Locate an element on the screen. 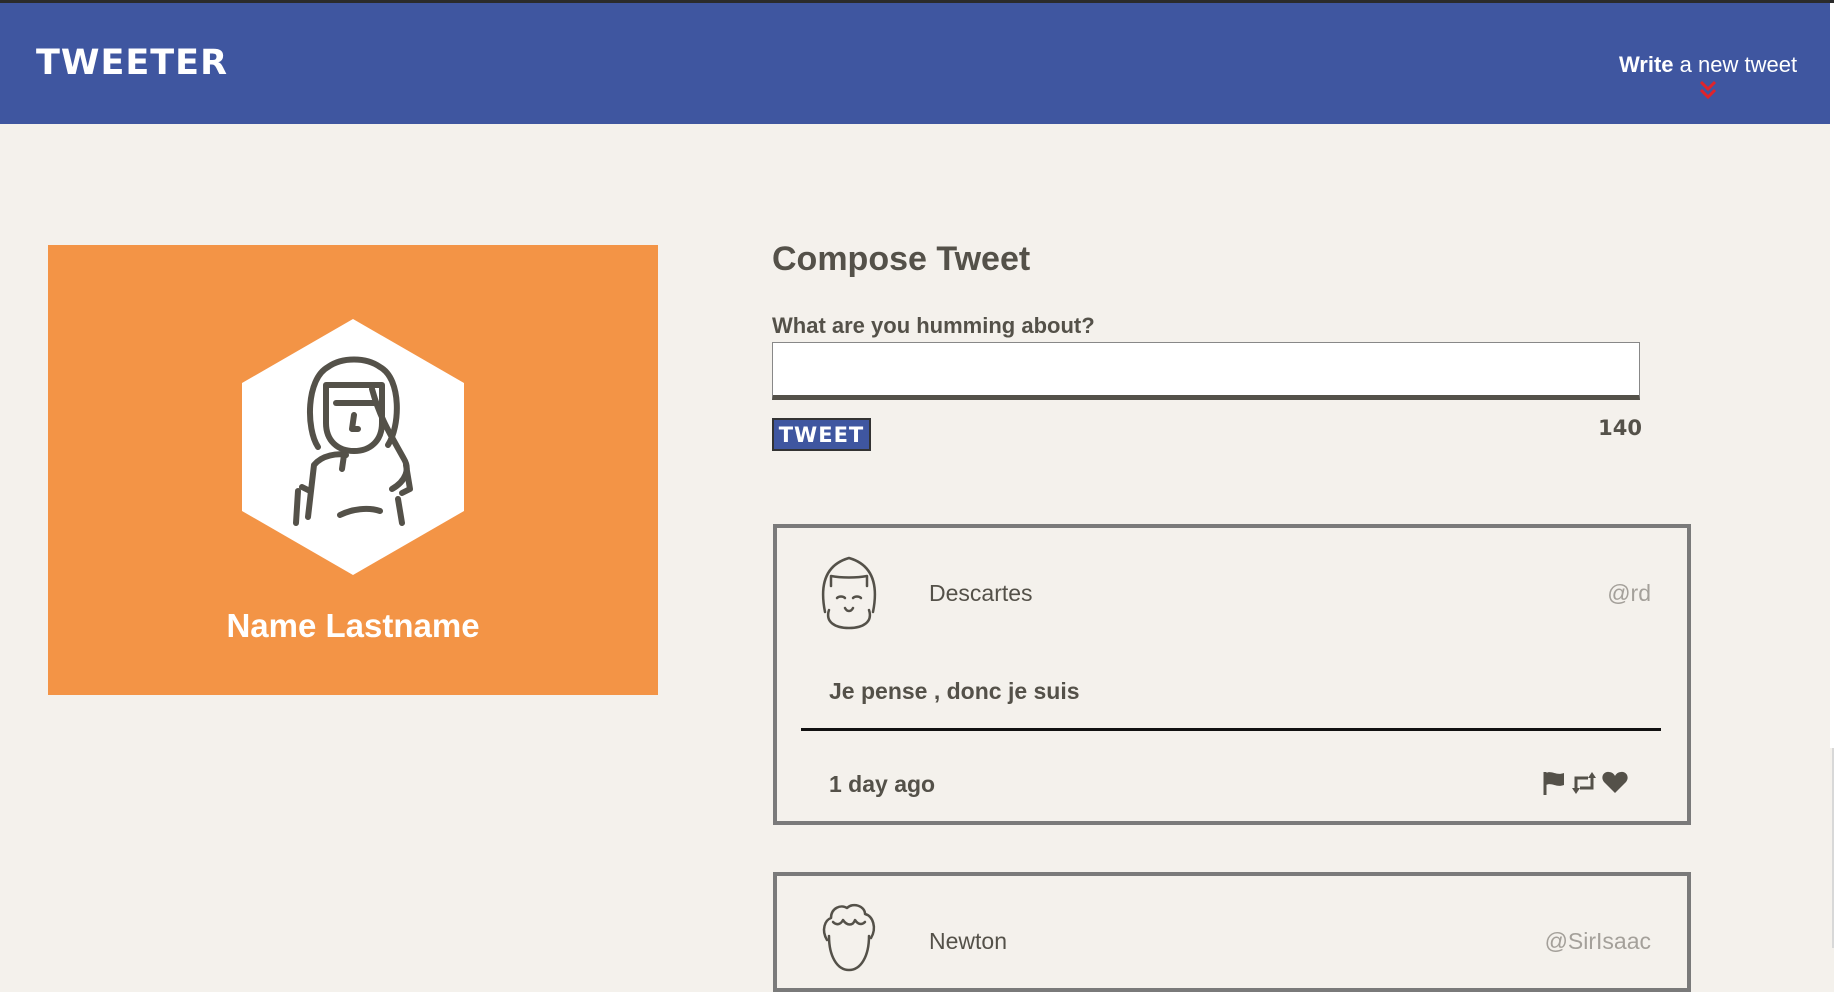 The image size is (1834, 992). tweet-content: Je pense , donc je suis is located at coordinates (954, 691).